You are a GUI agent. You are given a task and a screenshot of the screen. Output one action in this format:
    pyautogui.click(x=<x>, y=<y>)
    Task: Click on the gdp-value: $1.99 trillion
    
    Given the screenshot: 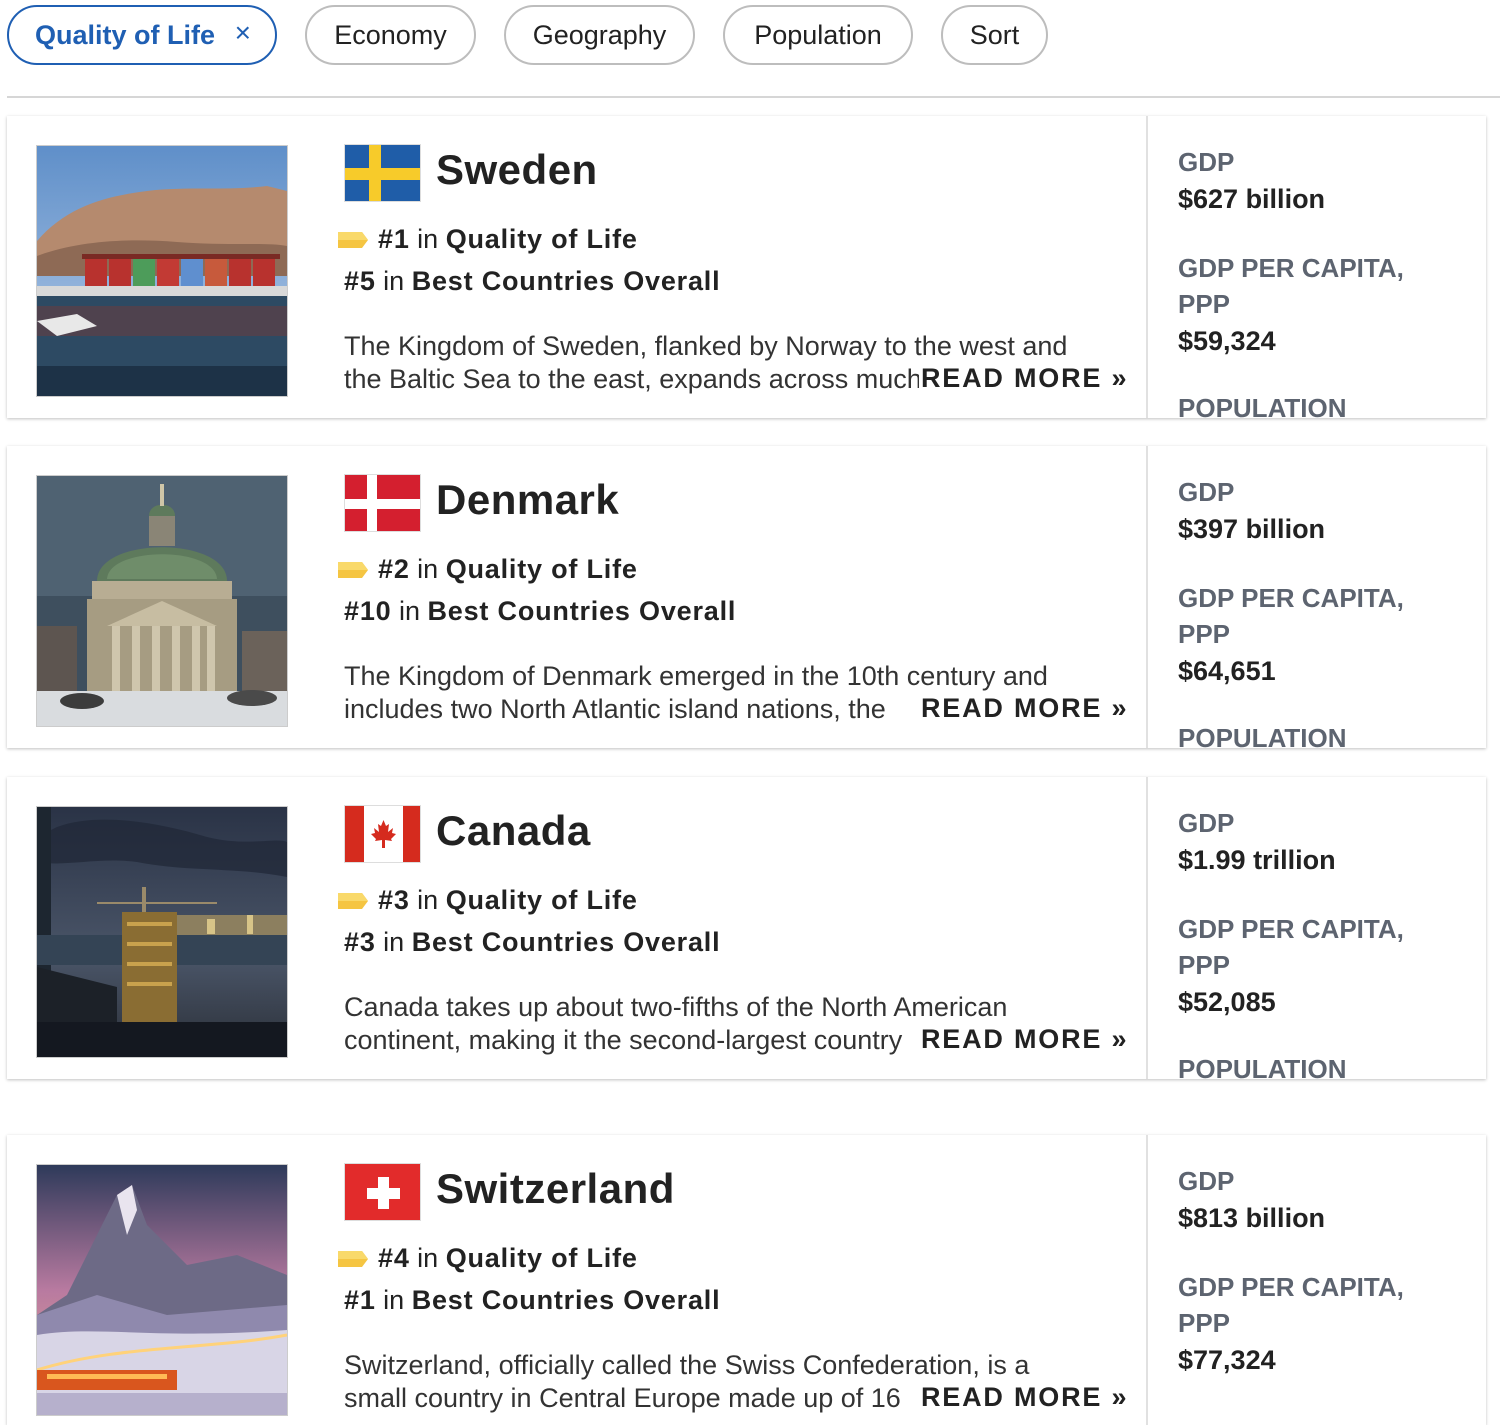 What is the action you would take?
    pyautogui.click(x=1257, y=860)
    